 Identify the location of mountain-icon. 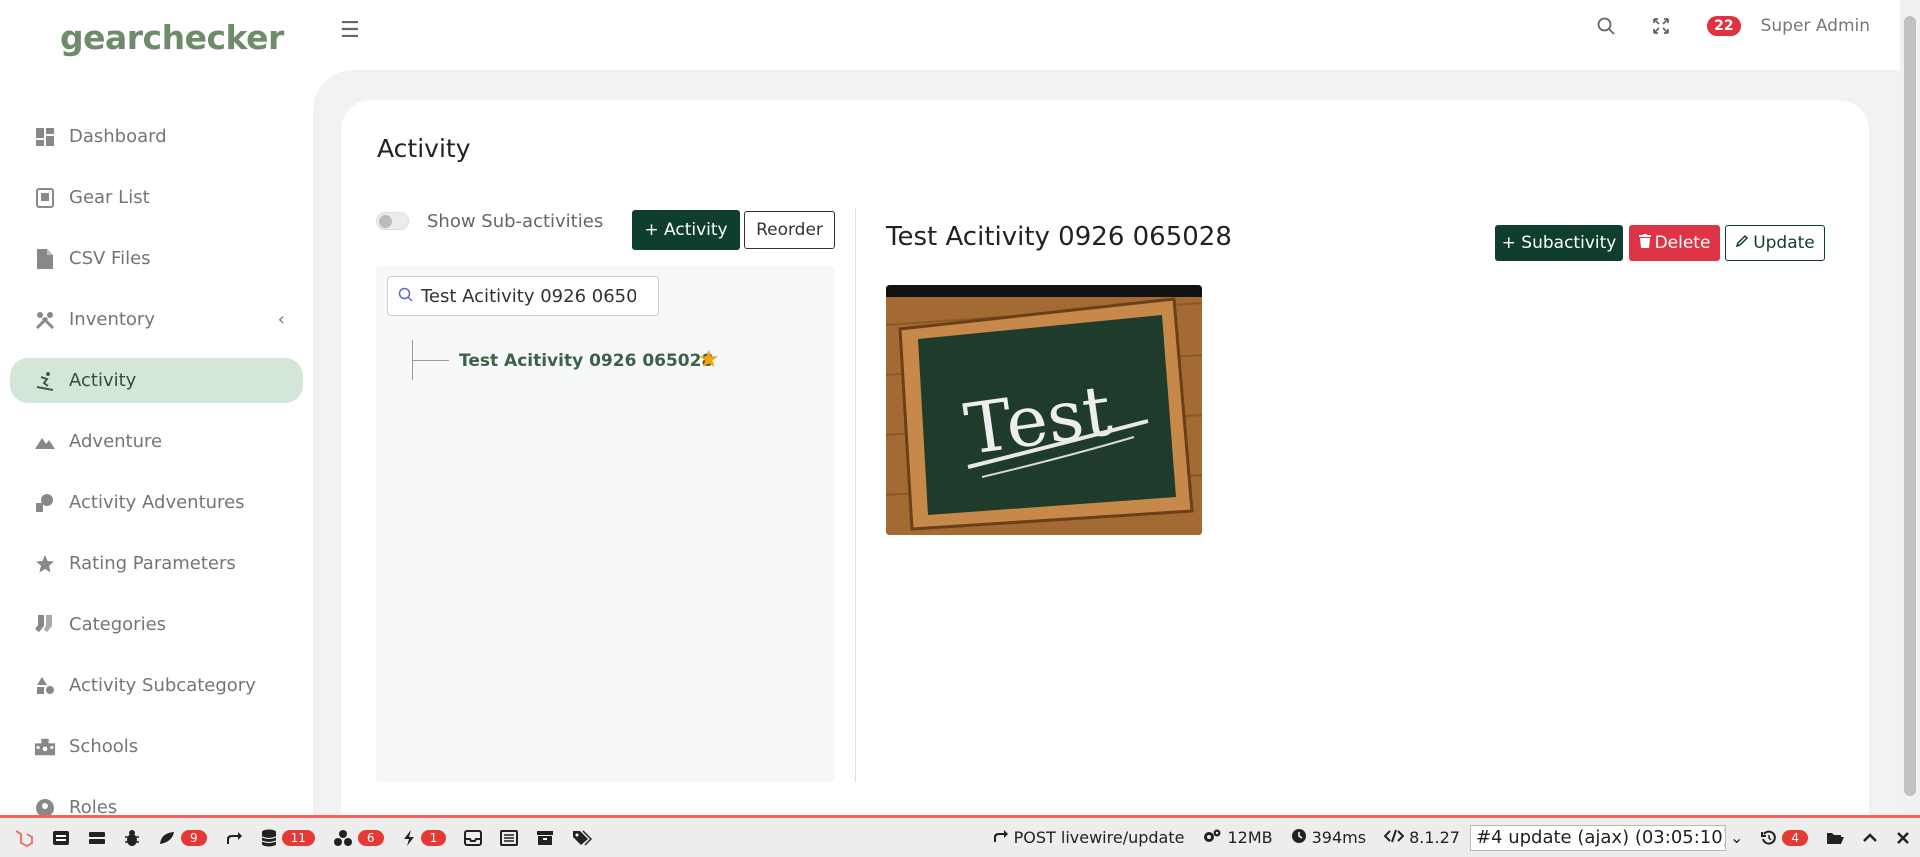
(45, 442).